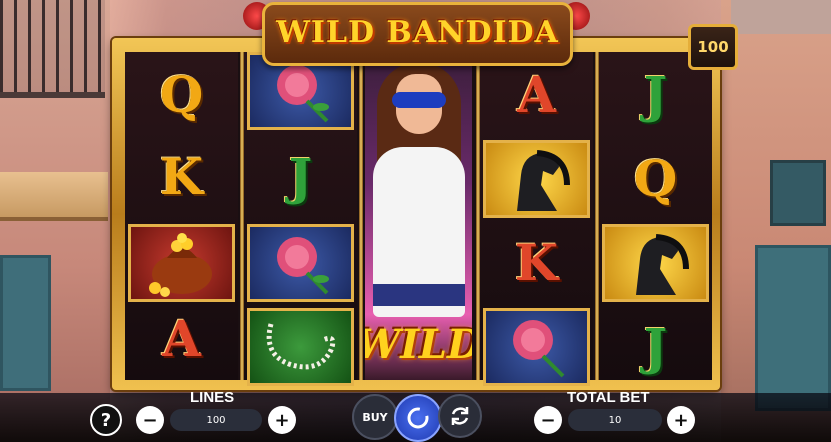 The height and width of the screenshot is (442, 831). I want to click on reel-4: A K, so click(536, 219).